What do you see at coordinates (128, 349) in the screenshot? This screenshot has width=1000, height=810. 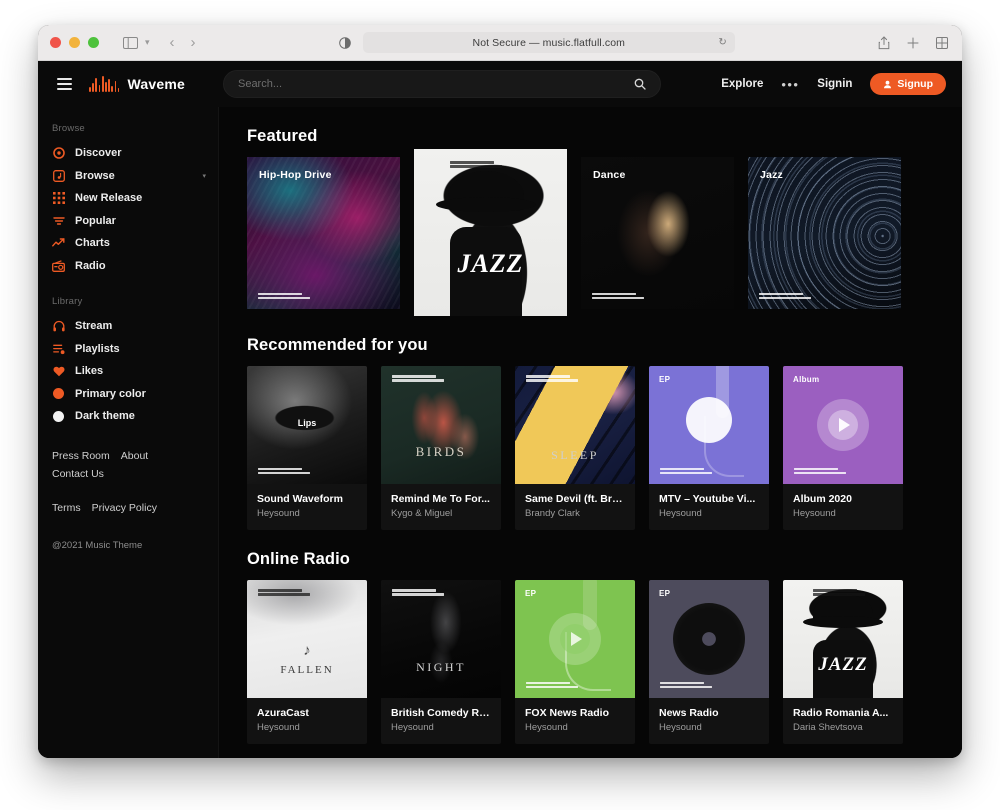 I see `sidebar-item-playlists: Playlists` at bounding box center [128, 349].